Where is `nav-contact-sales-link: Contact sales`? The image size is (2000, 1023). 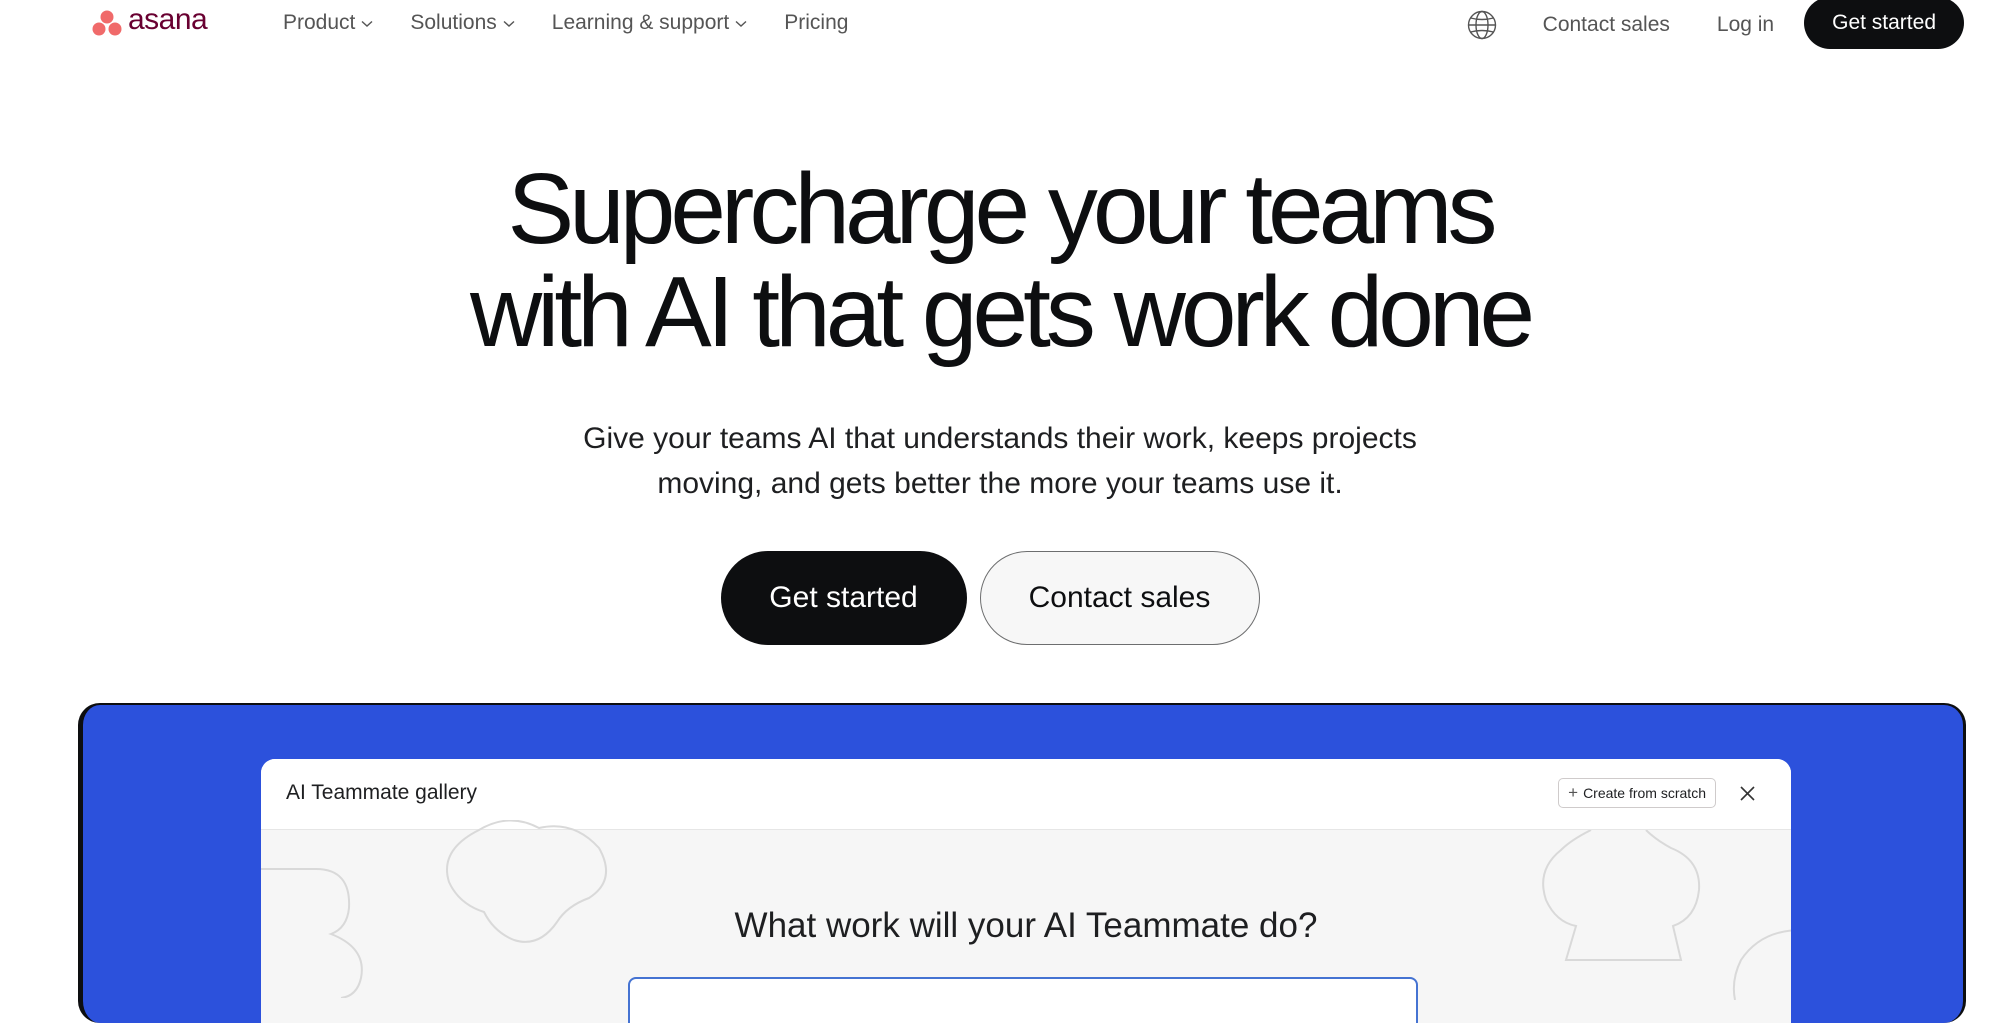
nav-contact-sales-link: Contact sales is located at coordinates (1606, 25).